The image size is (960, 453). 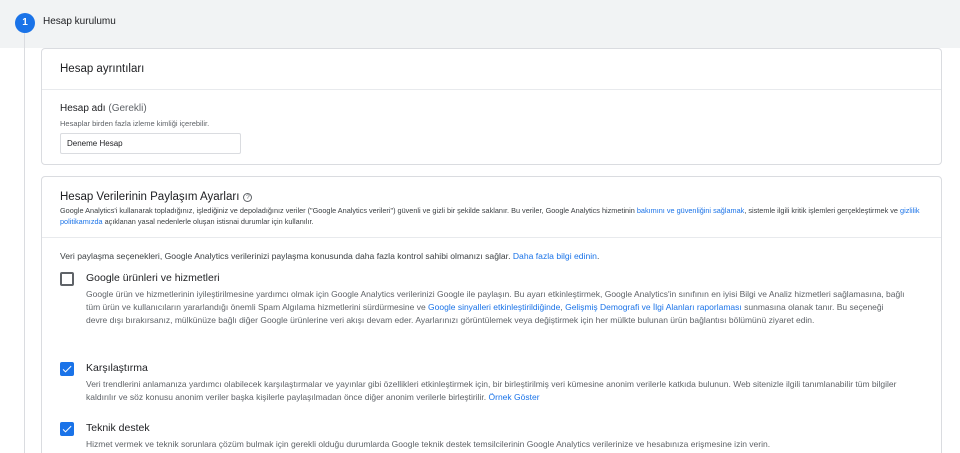 I want to click on account-details-title: Hesap ayrıntıları, so click(x=102, y=69).